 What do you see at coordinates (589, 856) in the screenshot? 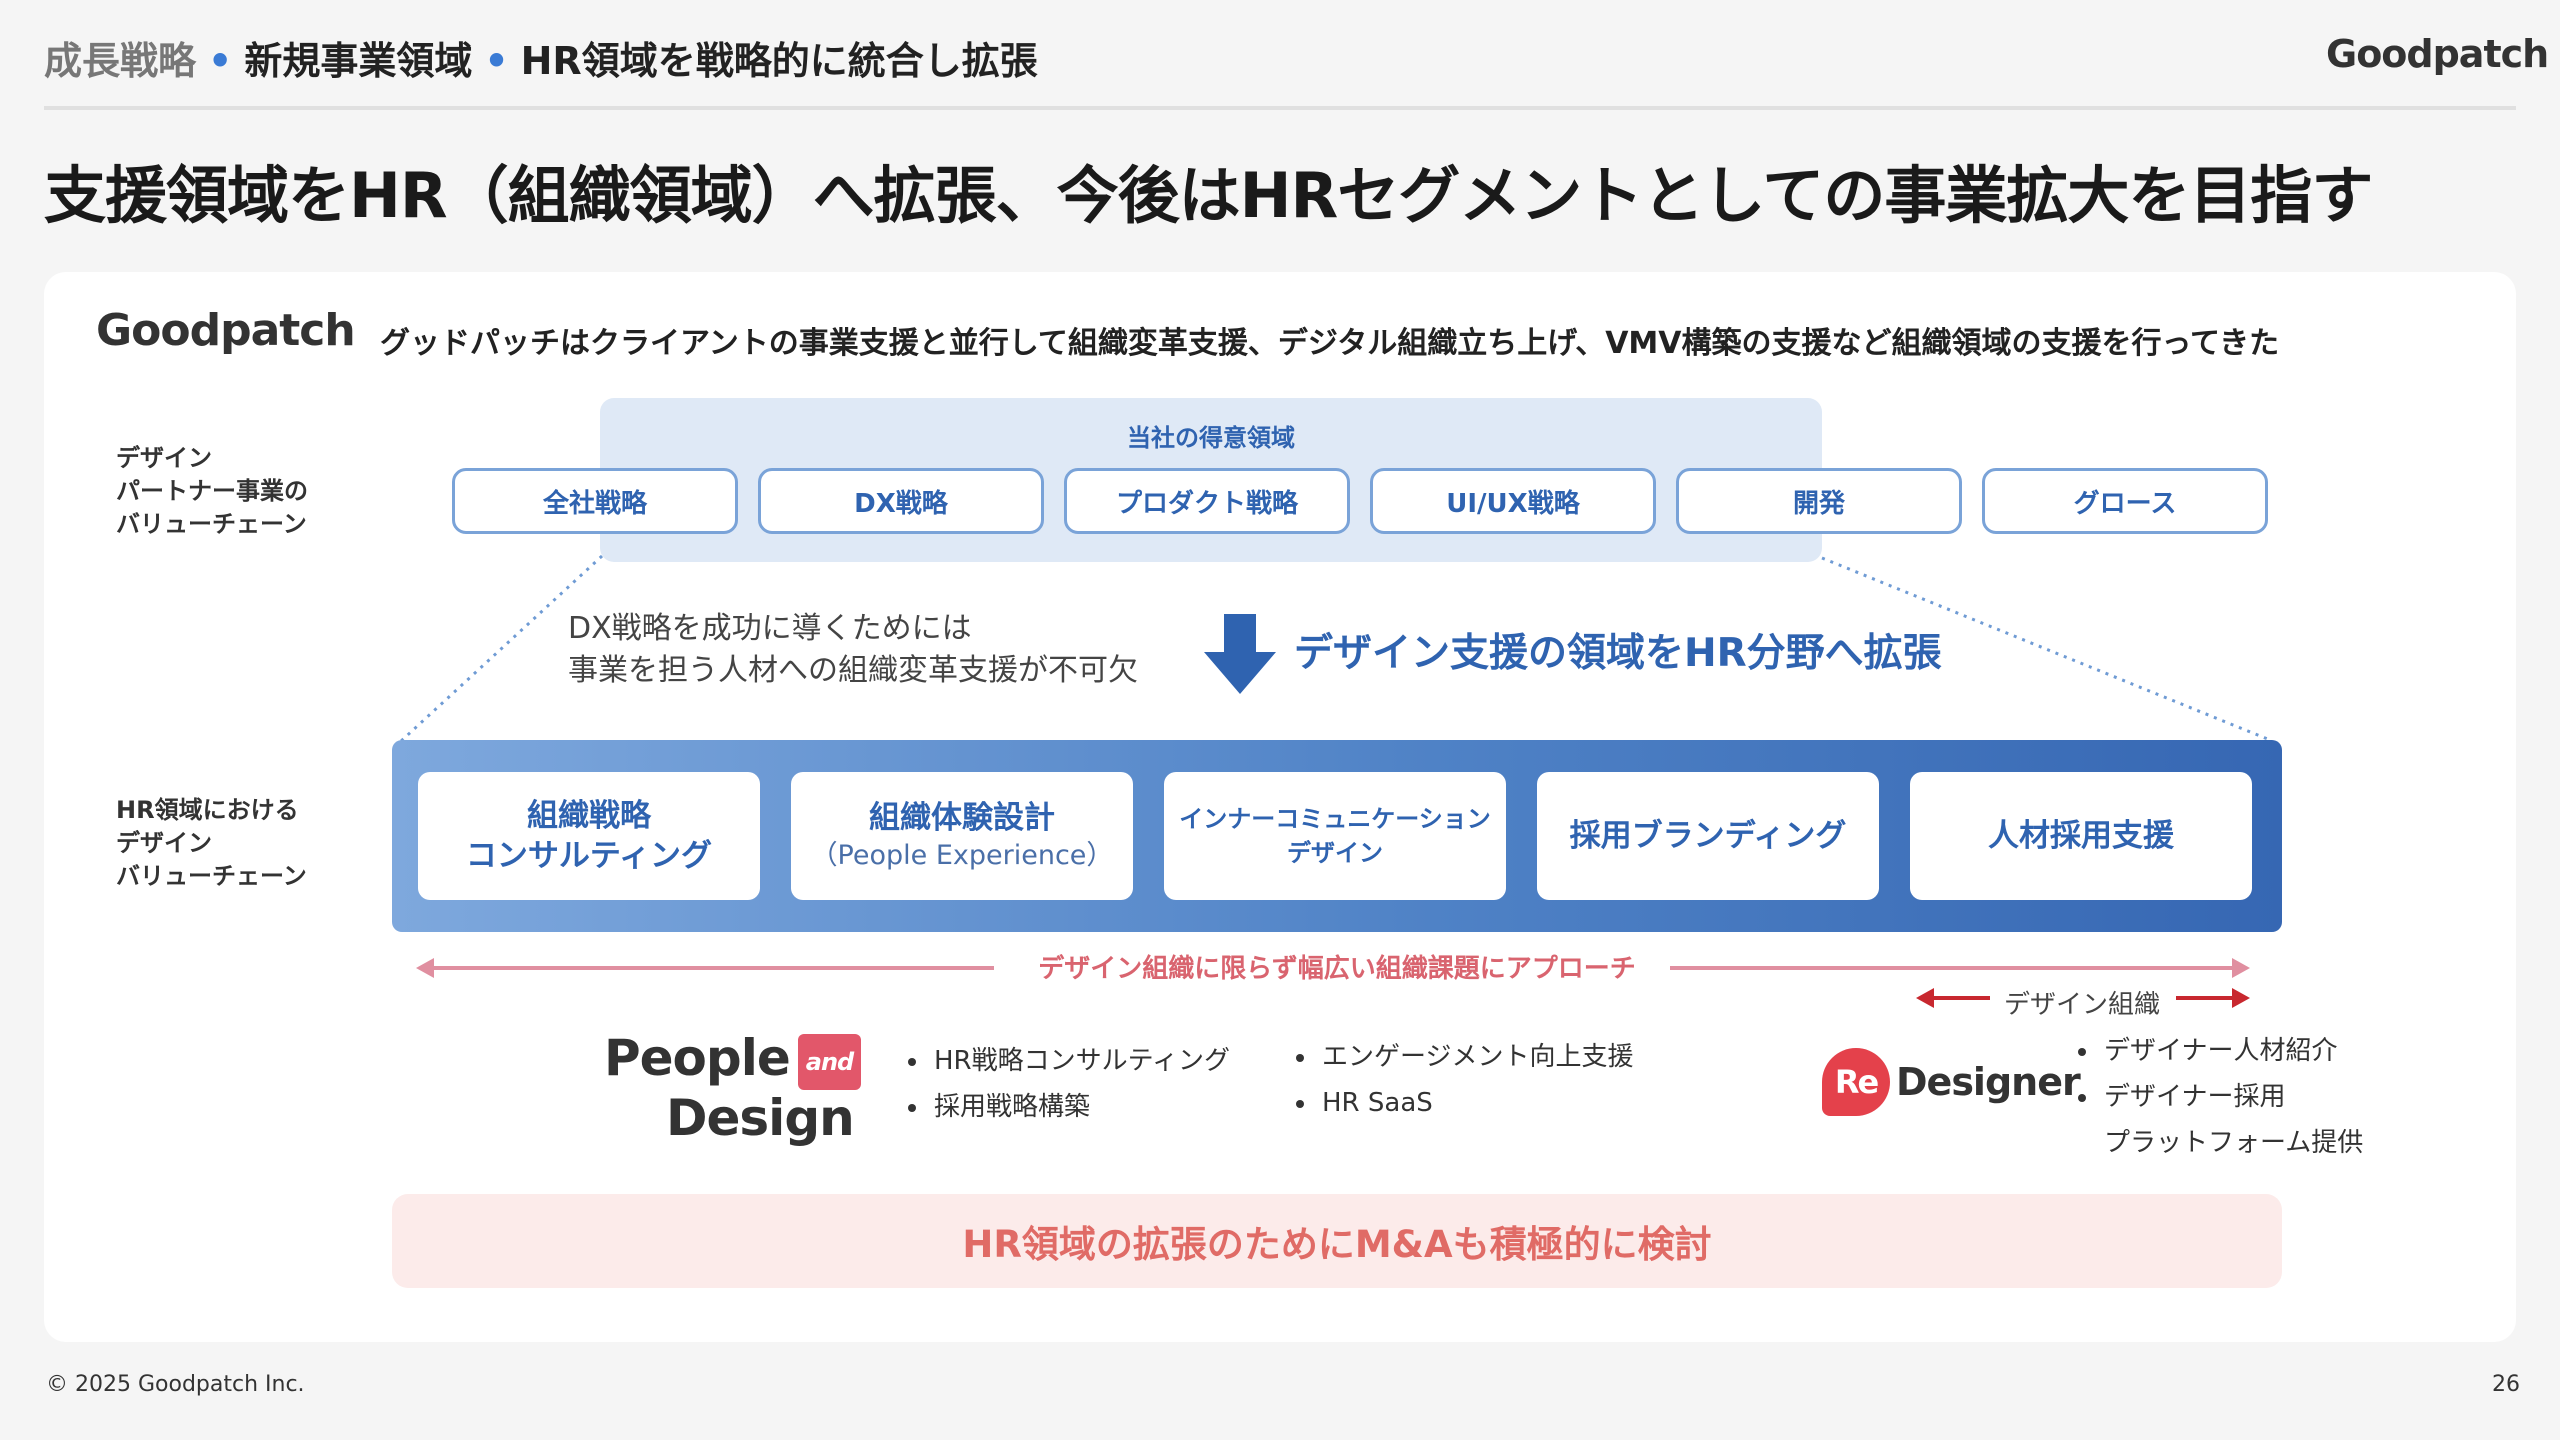
I see `hr-item-line: コンサルティング` at bounding box center [589, 856].